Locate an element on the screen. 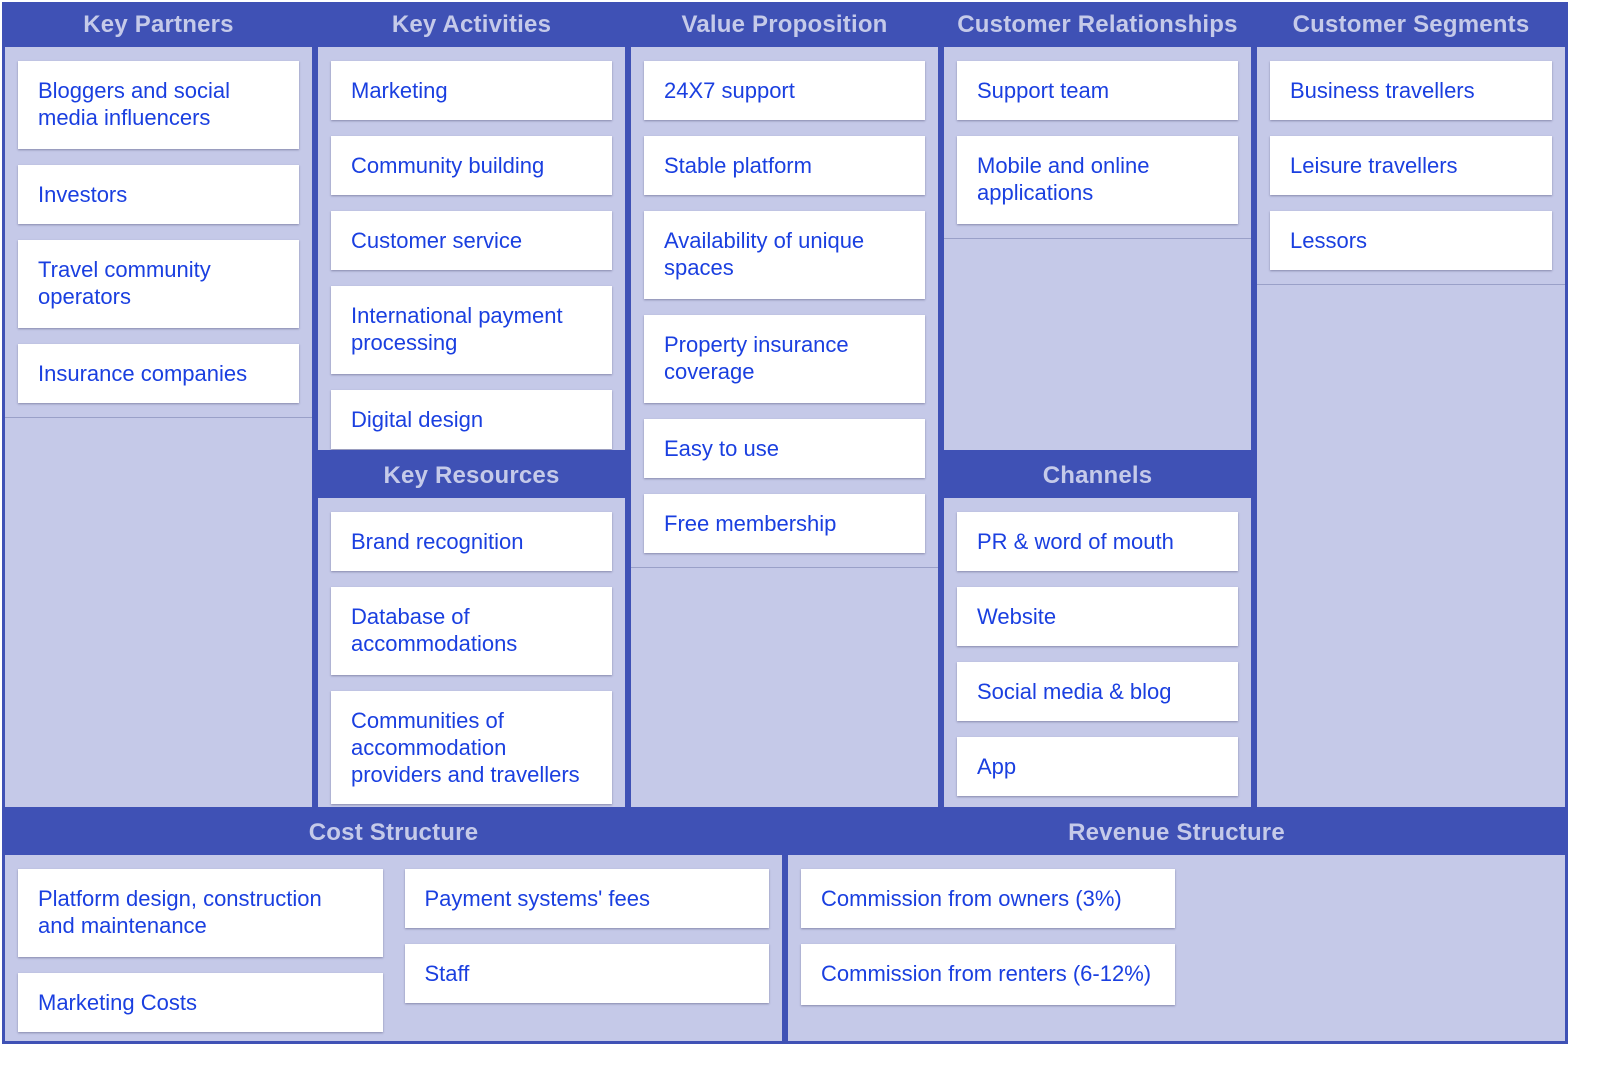 The width and height of the screenshot is (1600, 1066). key-partner-card: Travel community operators is located at coordinates (158, 284).